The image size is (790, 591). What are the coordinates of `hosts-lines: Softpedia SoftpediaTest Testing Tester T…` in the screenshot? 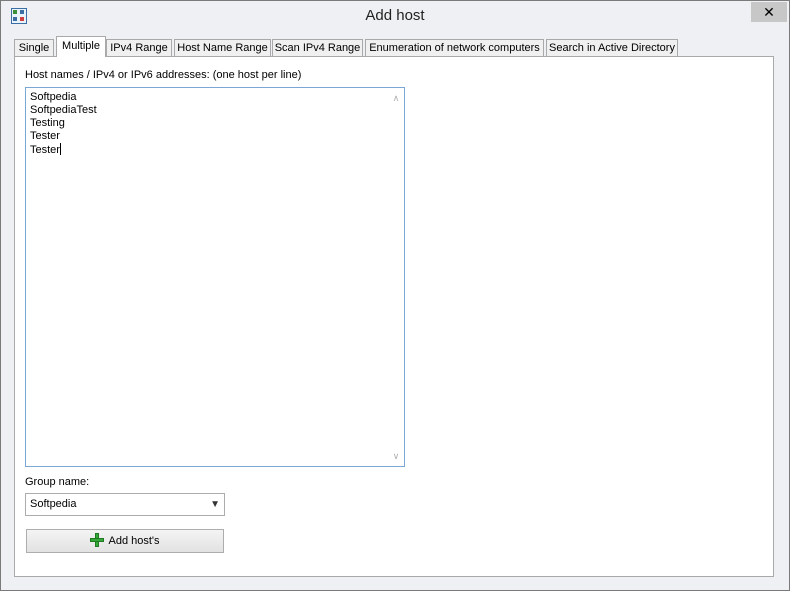 It's located at (63, 124).